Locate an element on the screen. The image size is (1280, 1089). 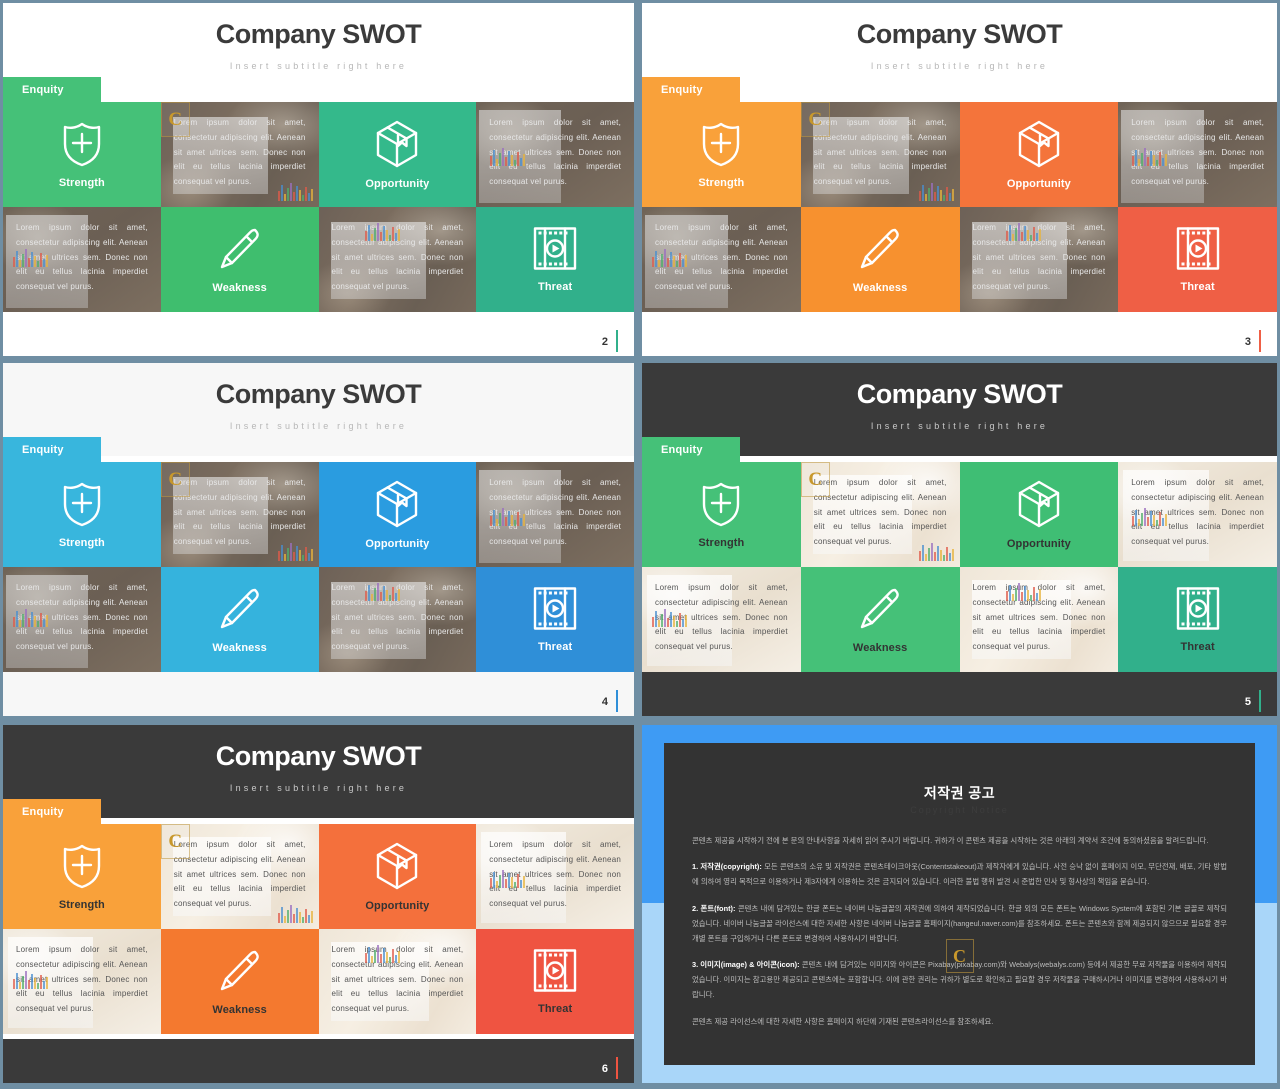
box-3d-icon is located at coordinates (1039, 504).